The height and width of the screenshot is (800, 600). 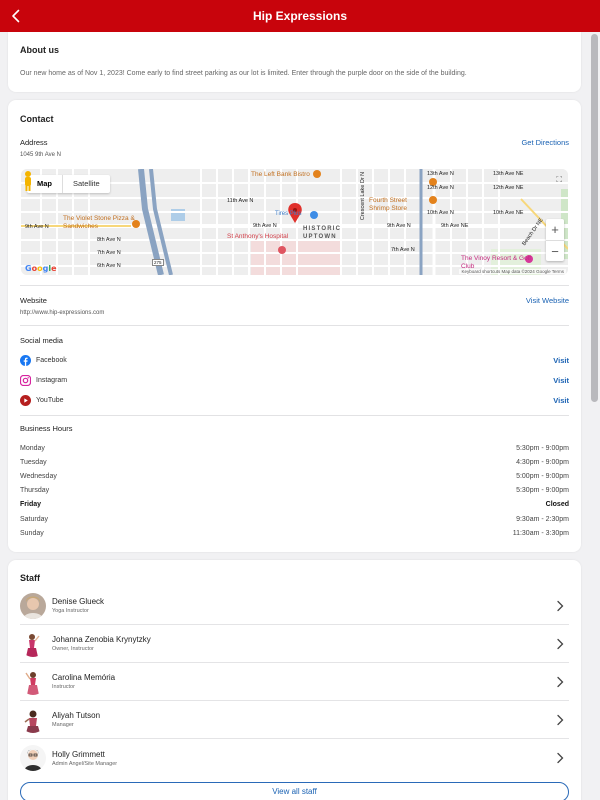 I want to click on map-label-12th-ne: 12th Ave NE, so click(x=508, y=188).